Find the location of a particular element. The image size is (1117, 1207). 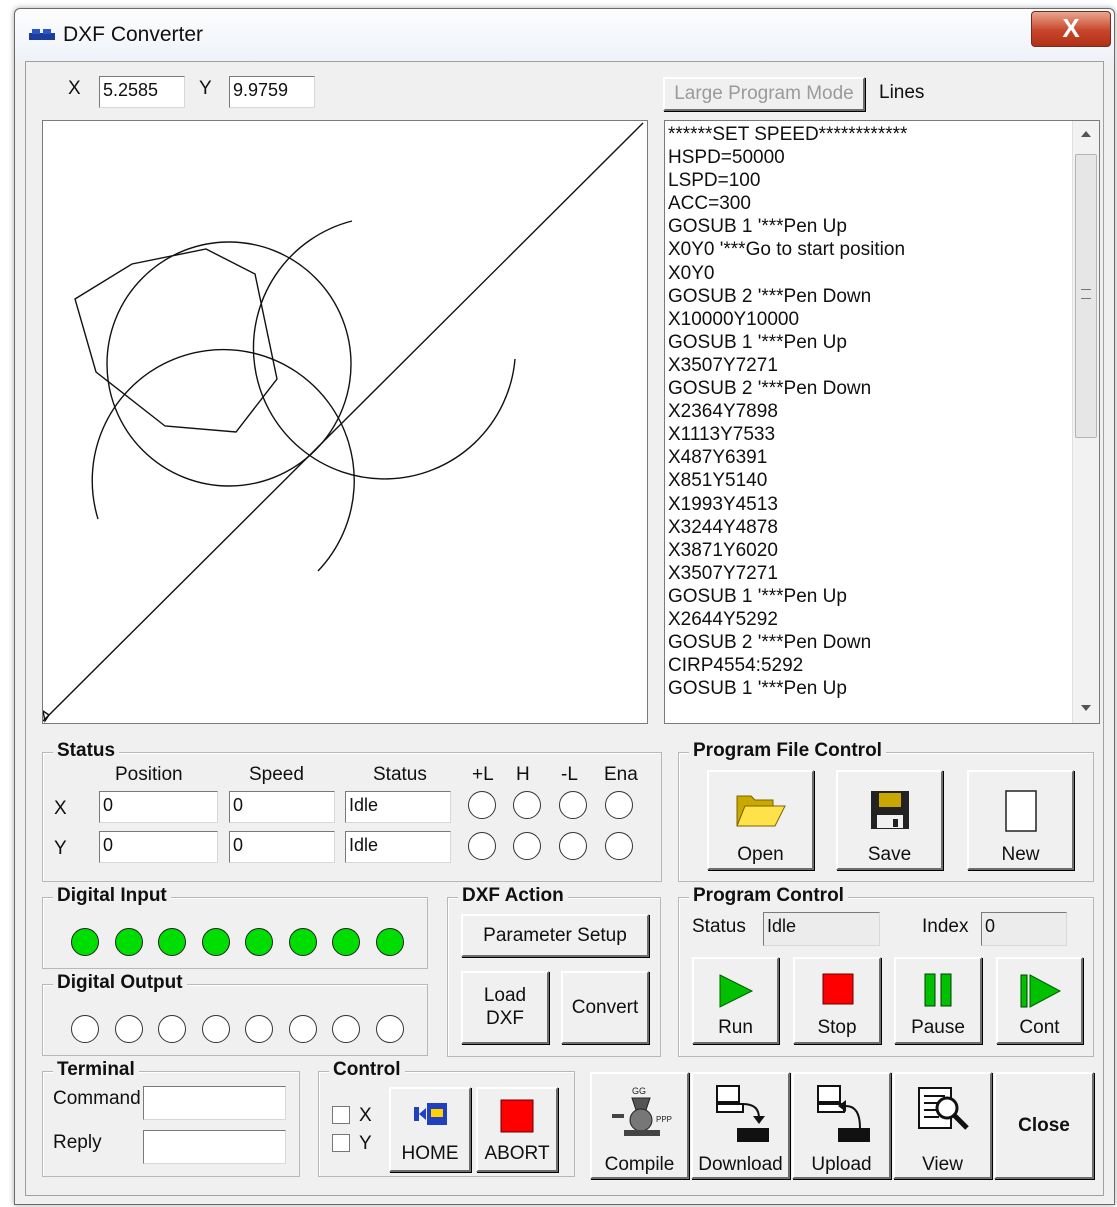

program-index-field: 0 is located at coordinates (1024, 929).